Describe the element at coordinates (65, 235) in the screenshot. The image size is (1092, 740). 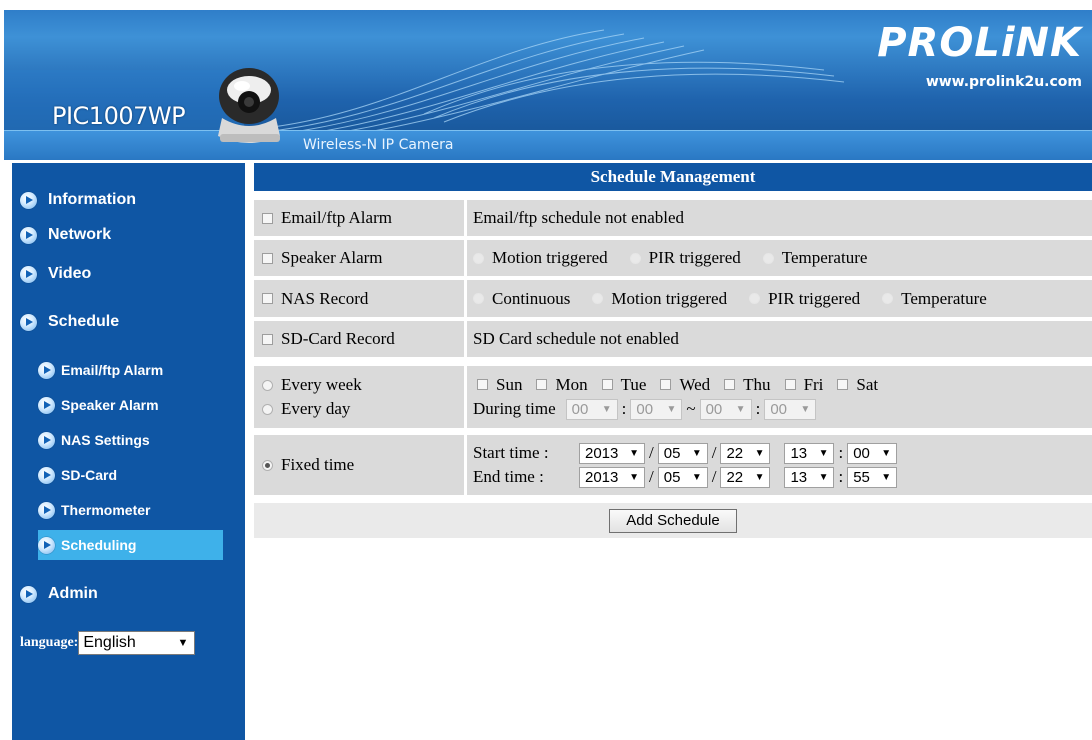
I see `nav-network: Network` at that location.